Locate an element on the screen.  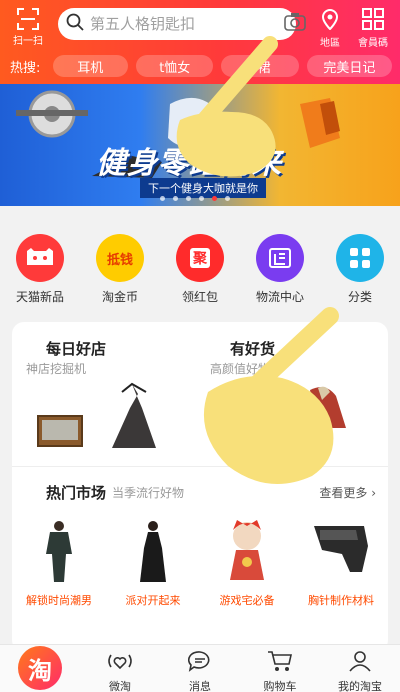
daily-shops-title: 每日好店 is located at coordinates (76, 349).